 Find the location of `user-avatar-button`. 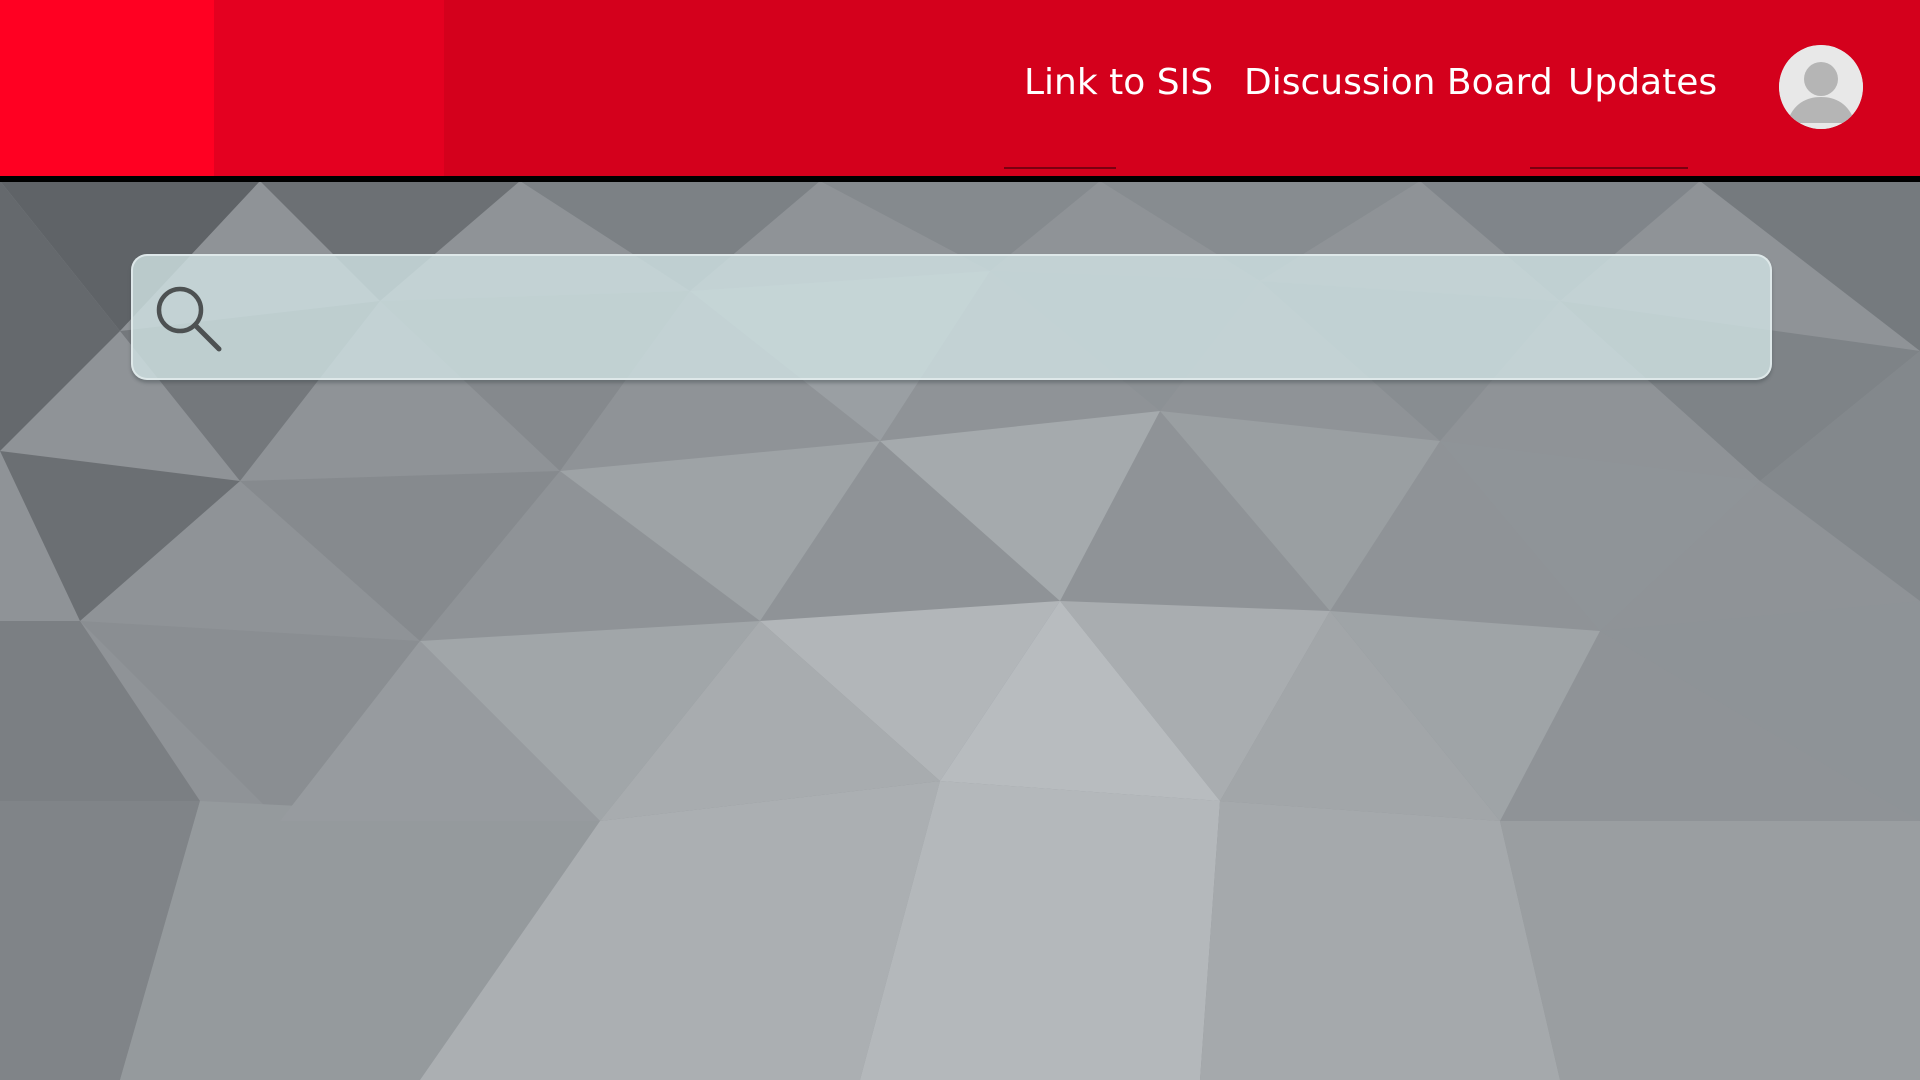

user-avatar-button is located at coordinates (1821, 87).